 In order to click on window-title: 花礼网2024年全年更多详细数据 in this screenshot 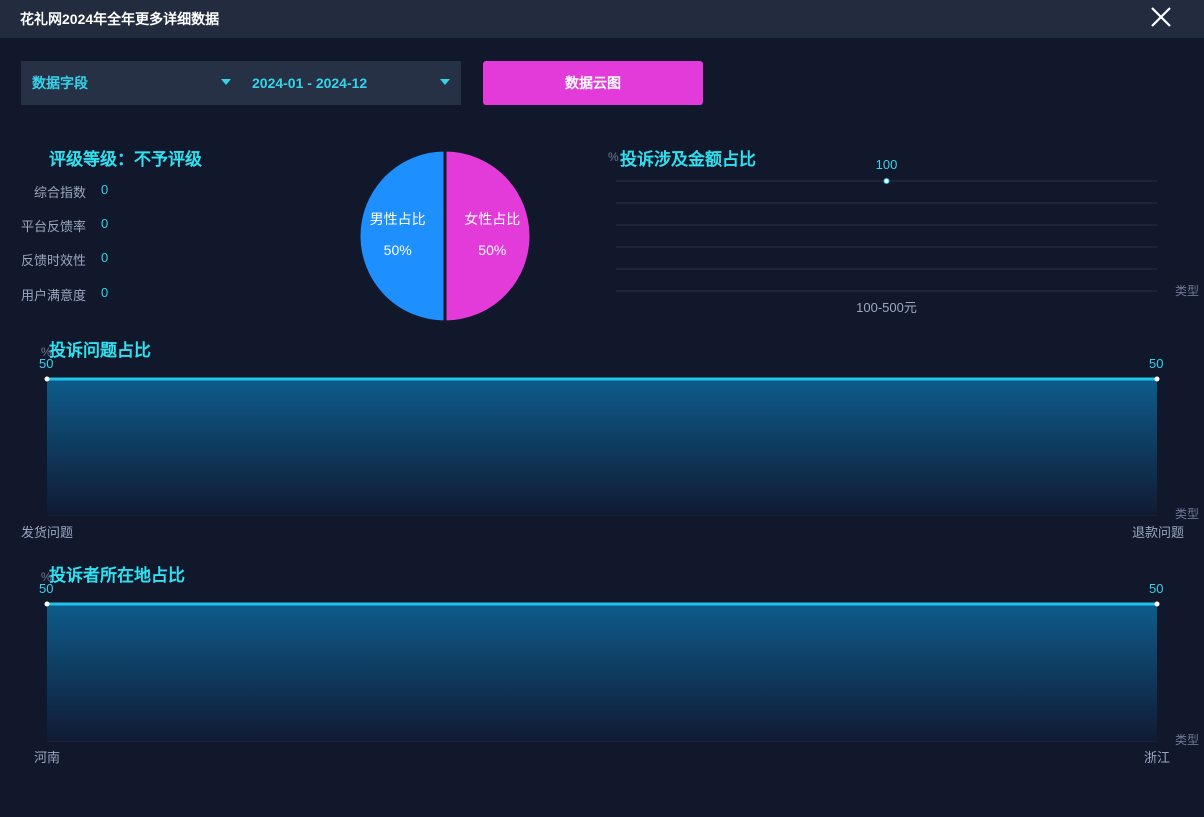, I will do `click(120, 19)`.